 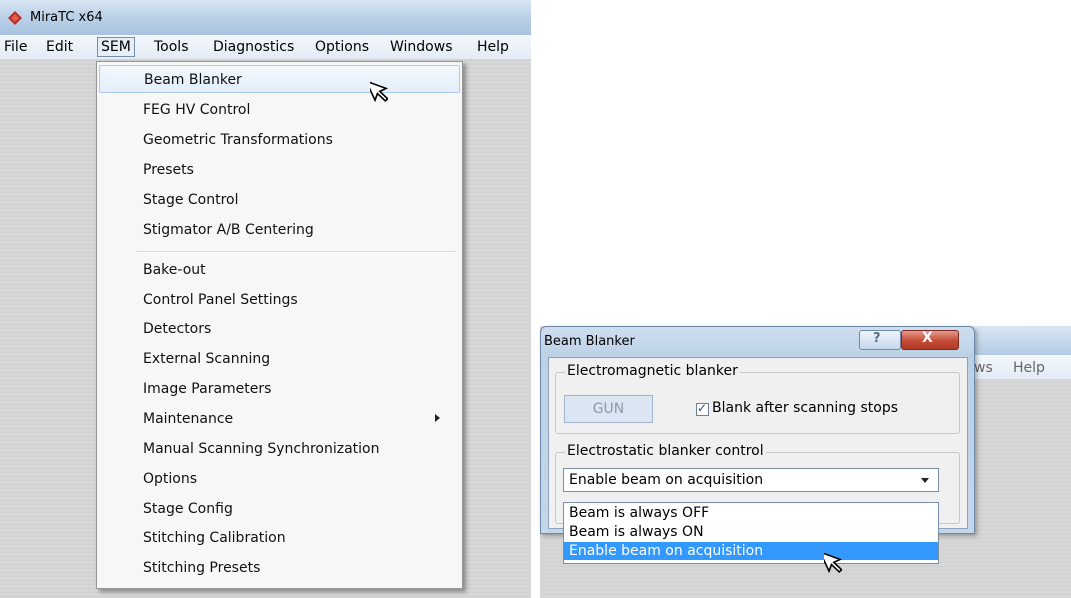 I want to click on menu-item-control-panel-settings: Control Panel Settings, so click(x=278, y=300).